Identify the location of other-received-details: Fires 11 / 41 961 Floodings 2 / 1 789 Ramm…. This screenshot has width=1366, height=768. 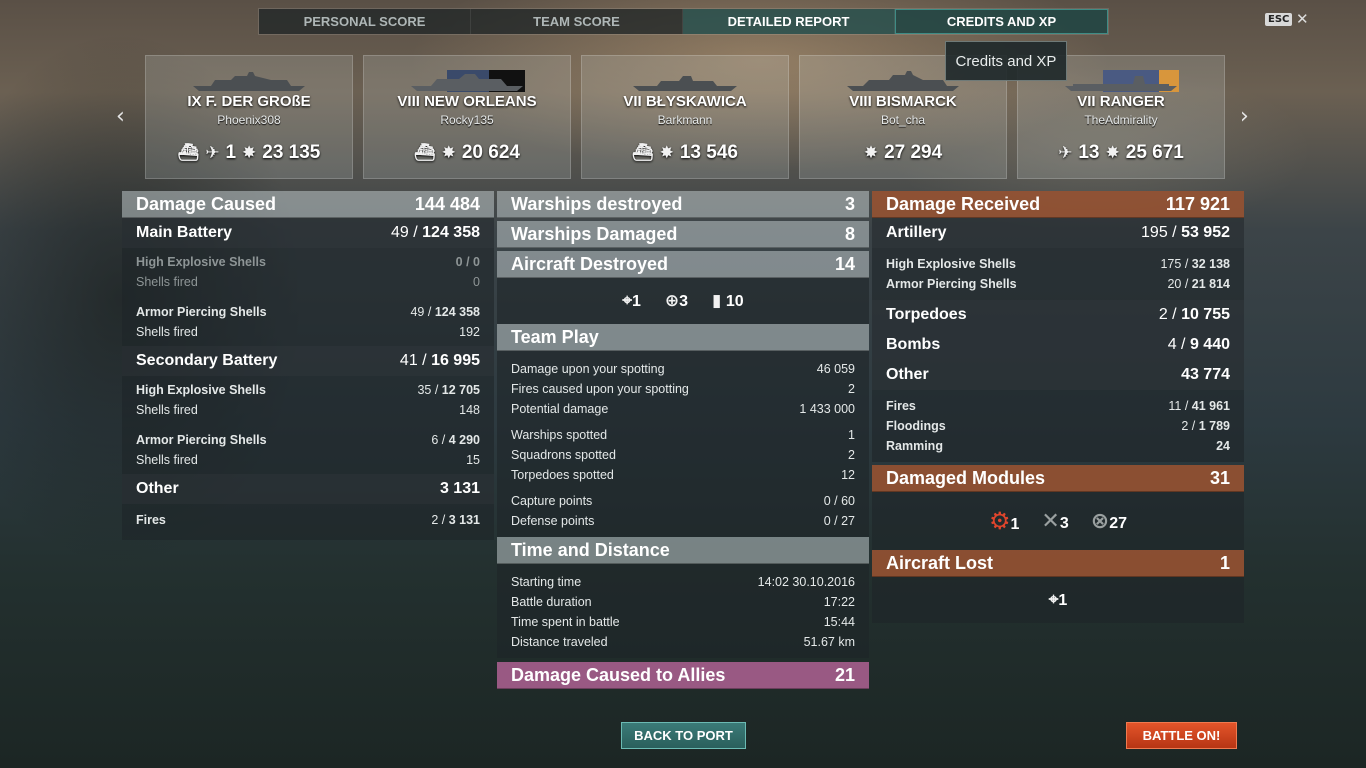
(1058, 426).